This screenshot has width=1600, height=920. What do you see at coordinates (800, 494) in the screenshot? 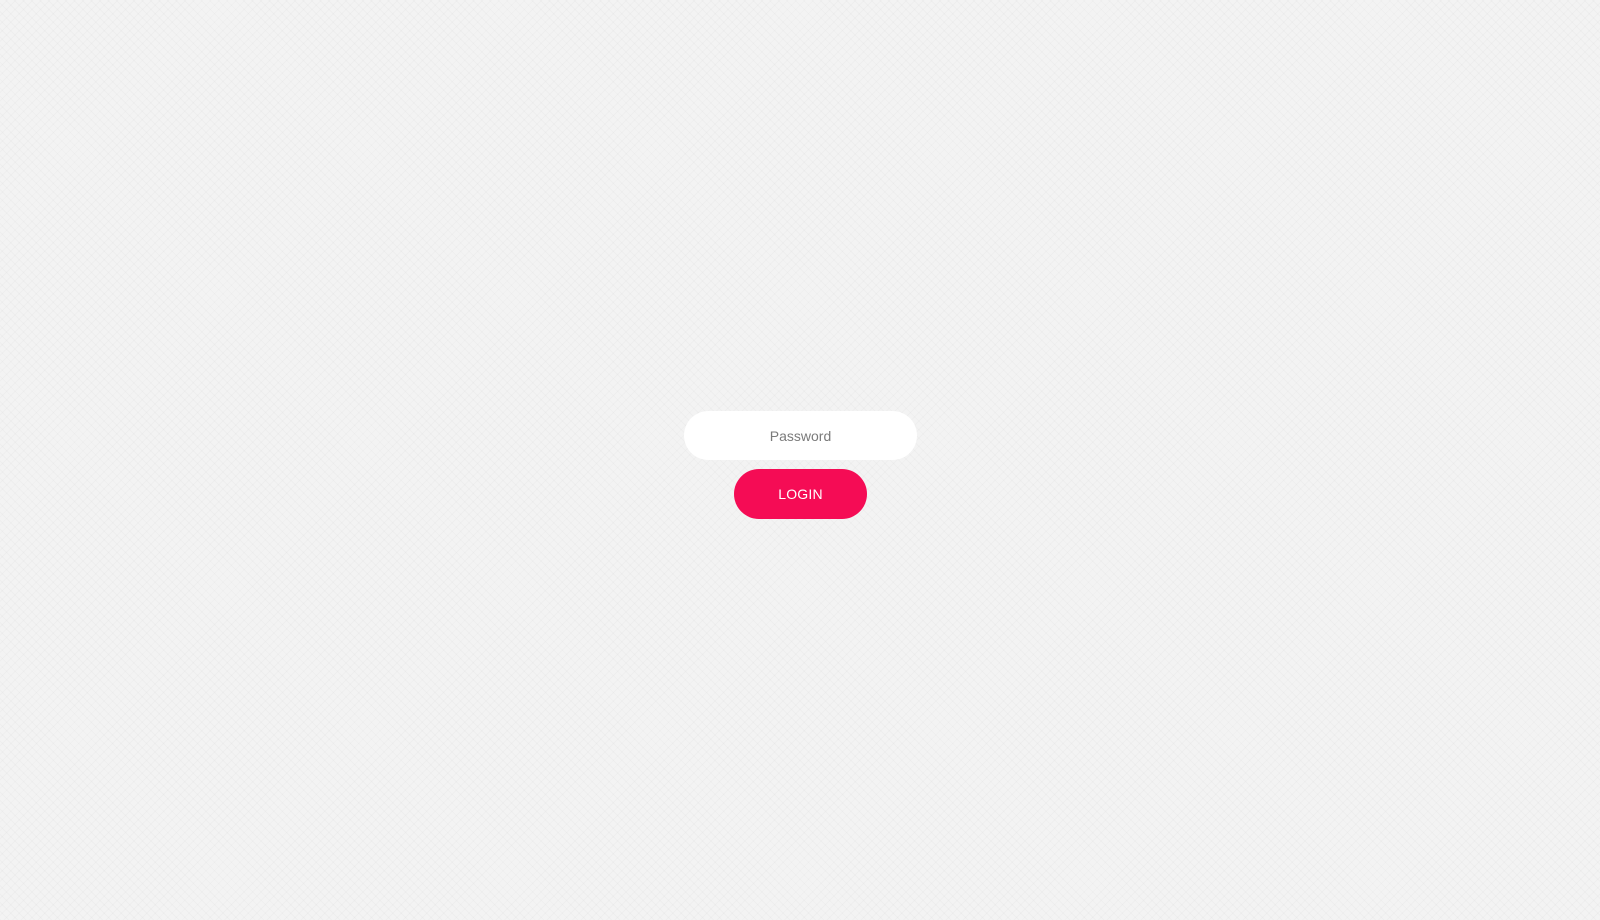
I see `login-button: LOGIN` at bounding box center [800, 494].